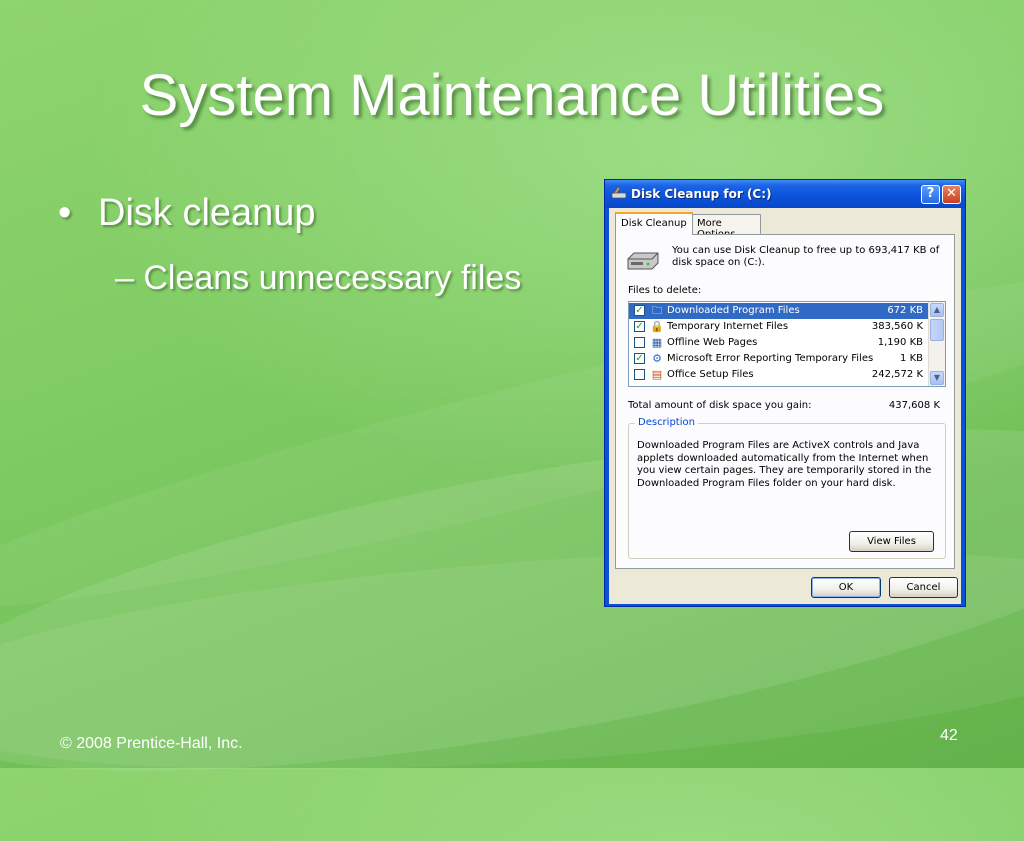 This screenshot has width=1024, height=841. Describe the element at coordinates (733, 310) in the screenshot. I see `file-category-name: Downloaded Program Files` at that location.